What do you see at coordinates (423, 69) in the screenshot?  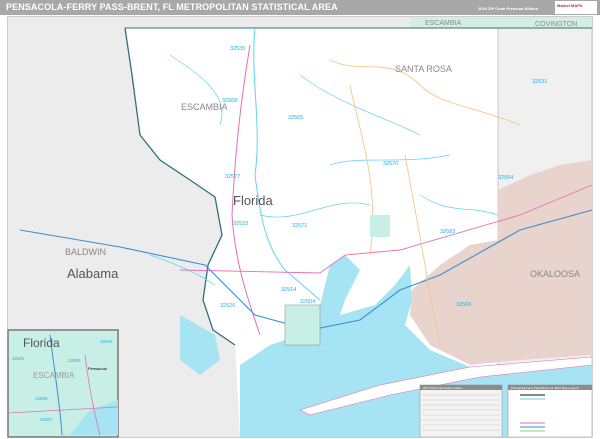 I see `county-label: SANTA ROSA` at bounding box center [423, 69].